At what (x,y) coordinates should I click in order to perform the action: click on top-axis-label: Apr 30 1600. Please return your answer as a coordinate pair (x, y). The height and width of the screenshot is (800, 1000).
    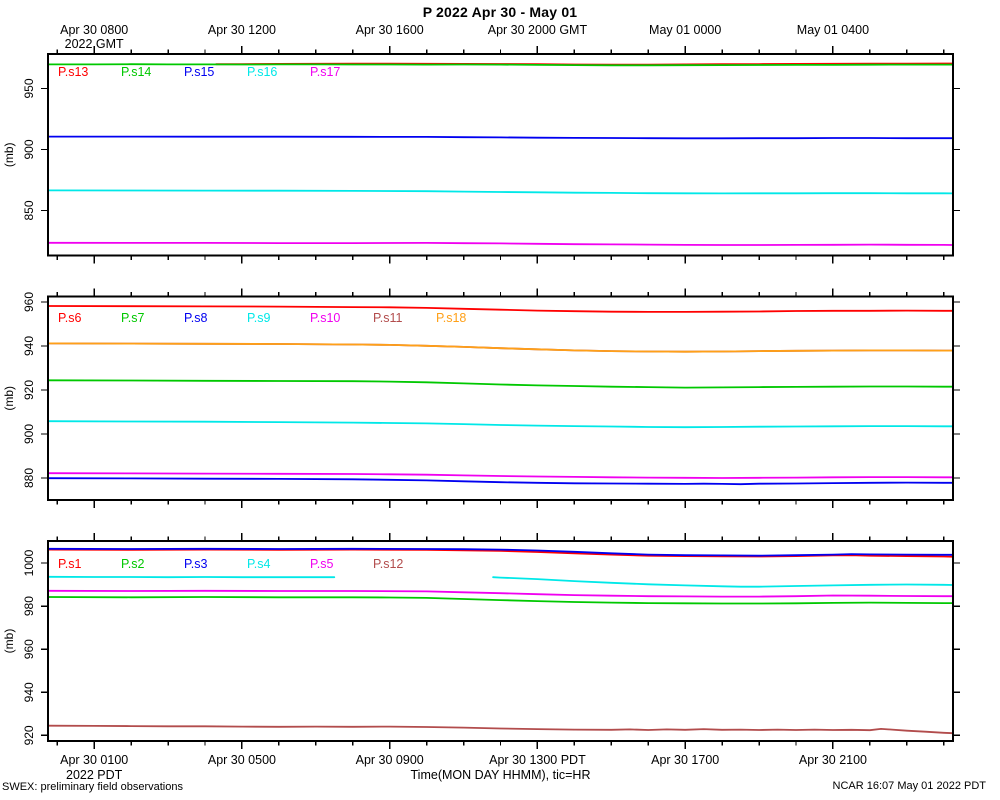
    Looking at the image, I should click on (390, 30).